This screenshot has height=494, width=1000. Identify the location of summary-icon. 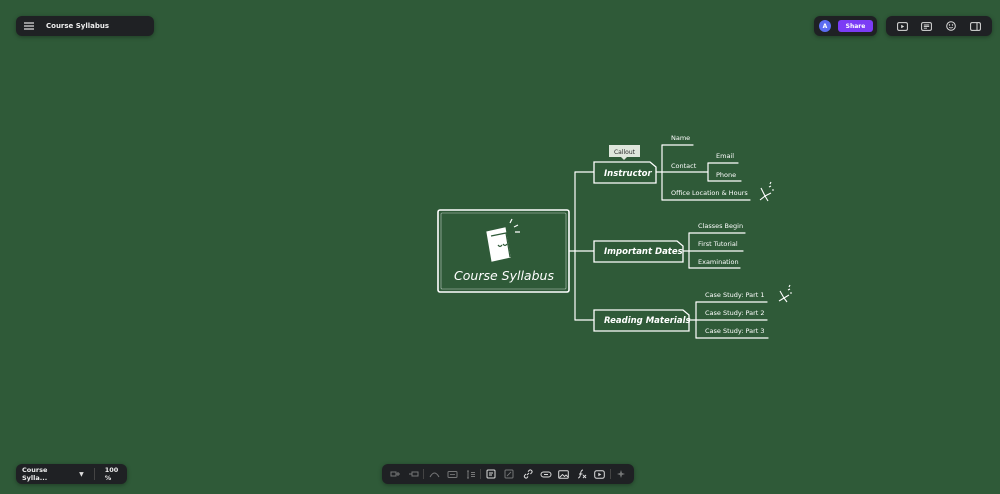
(452, 474).